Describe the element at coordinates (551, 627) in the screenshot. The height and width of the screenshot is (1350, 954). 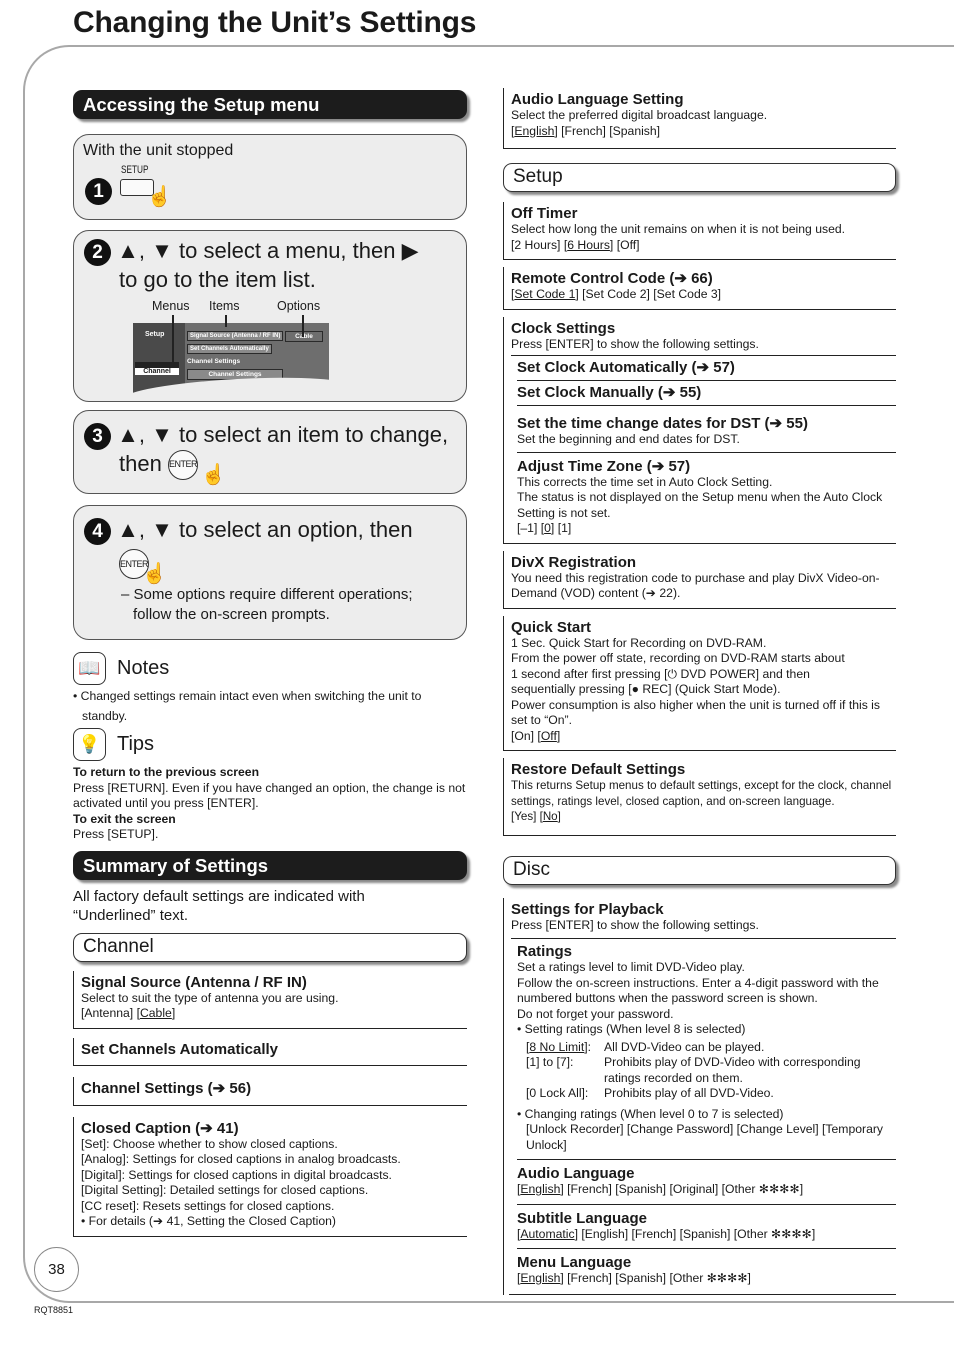
I see `quick-start-title: Quick Start` at that location.